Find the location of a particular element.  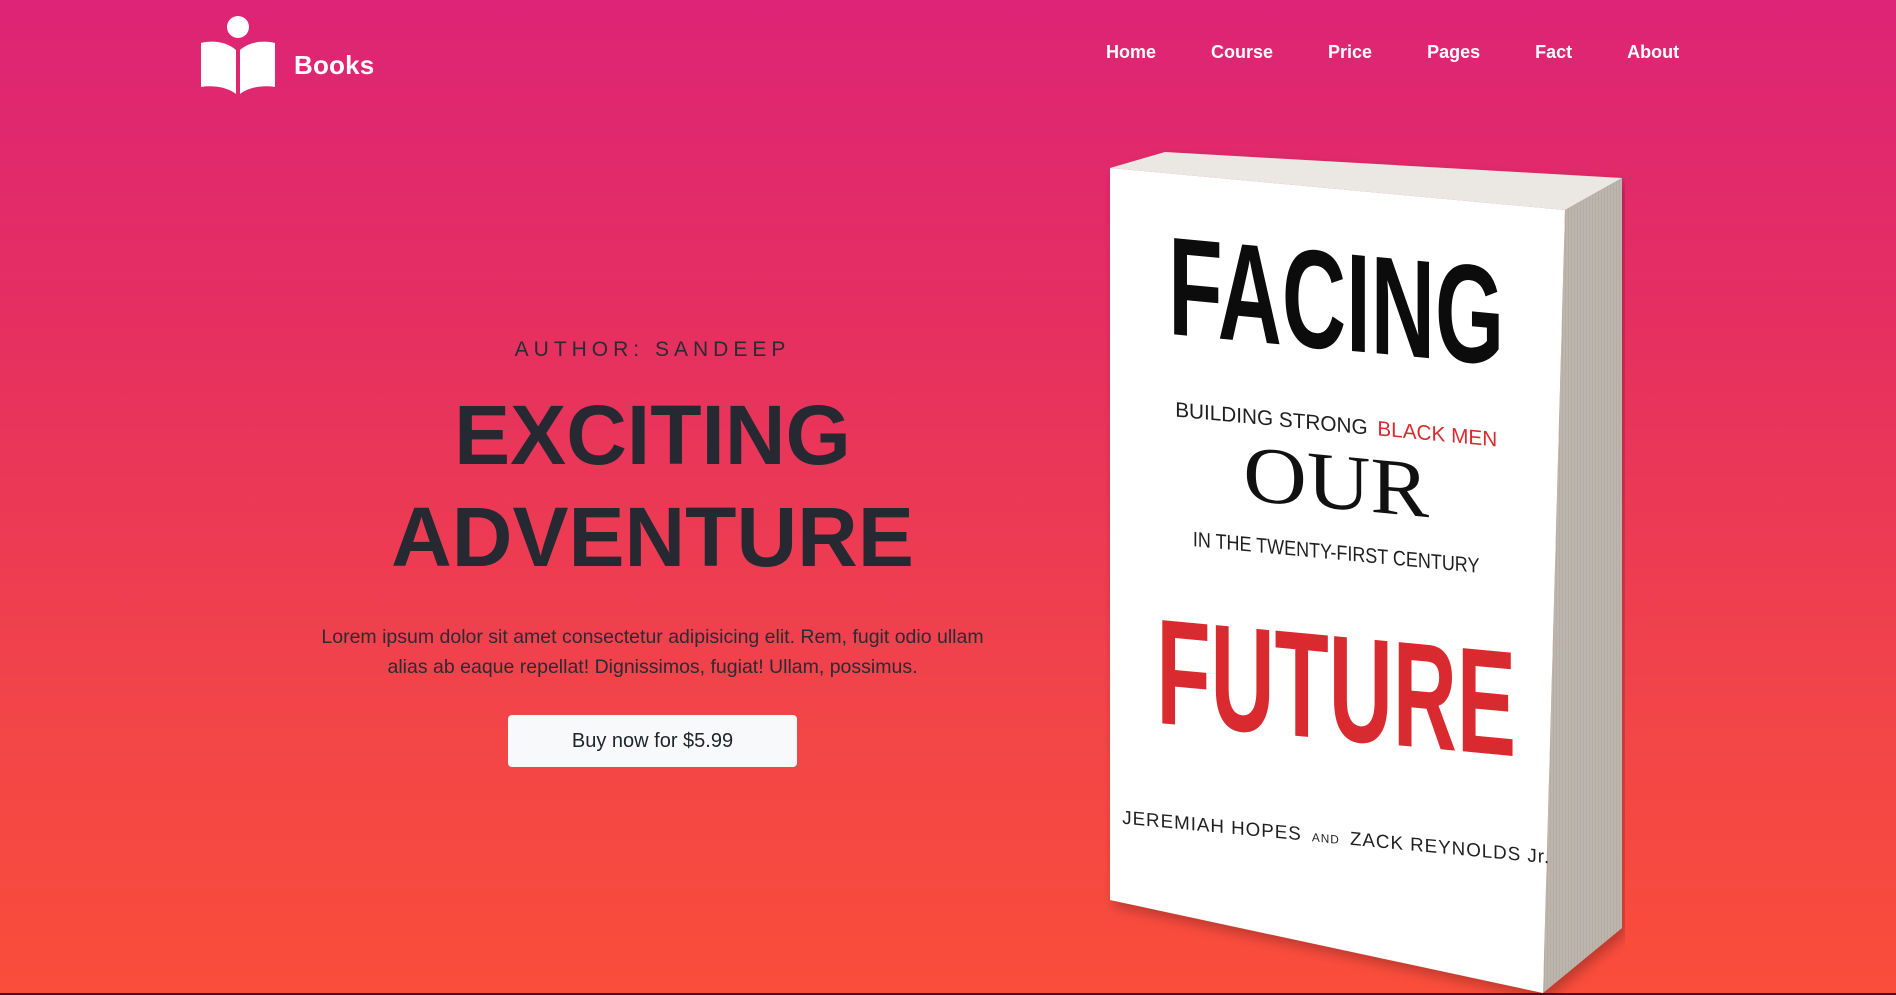

main-nav: Home Course Price Pages Fact About is located at coordinates (1392, 52).